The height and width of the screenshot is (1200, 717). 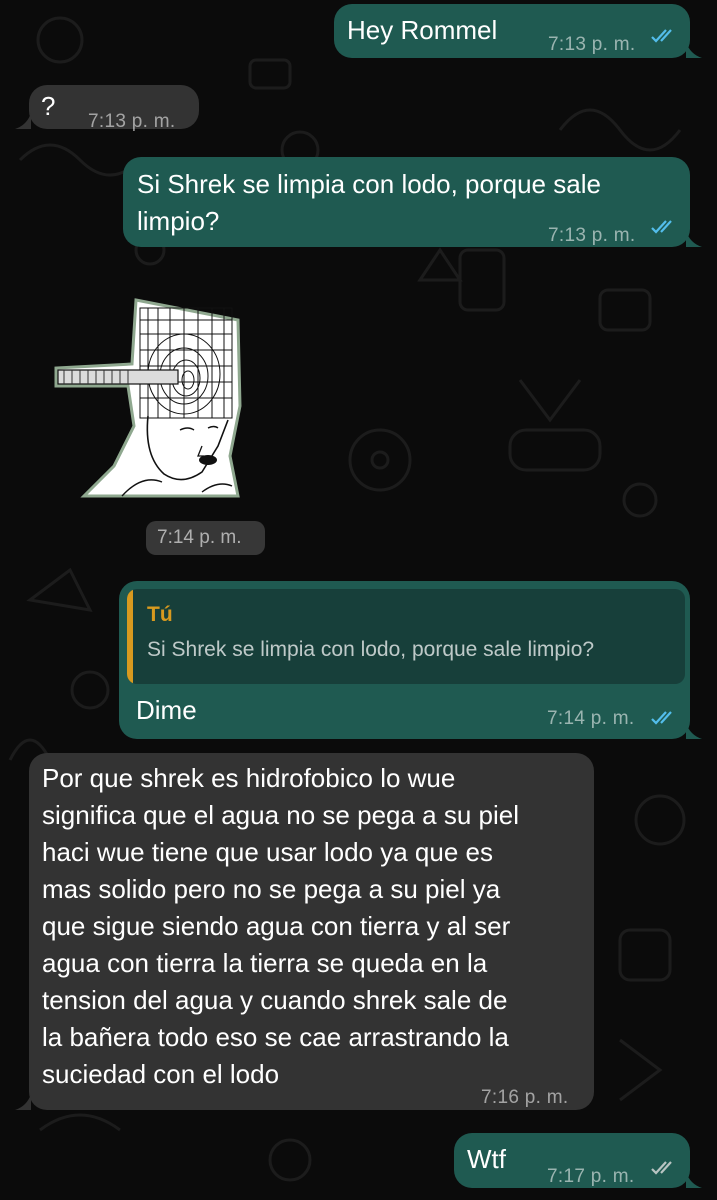 What do you see at coordinates (275, 1000) in the screenshot?
I see `message-text-line: tension del agua y cuando shrek sale de` at bounding box center [275, 1000].